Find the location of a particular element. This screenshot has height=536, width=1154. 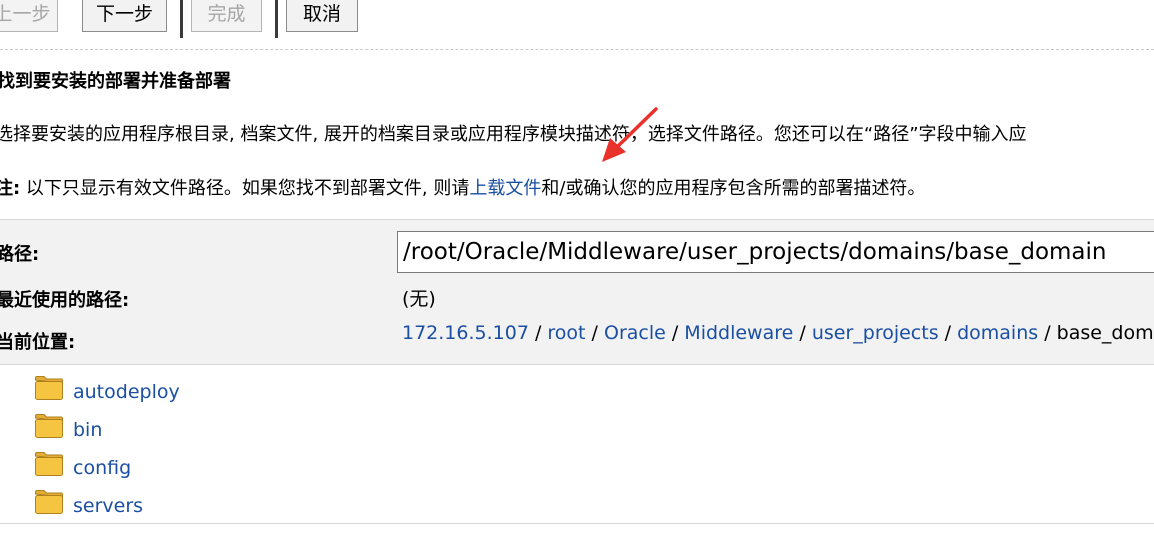

recent-paths-value: (无) is located at coordinates (419, 299).